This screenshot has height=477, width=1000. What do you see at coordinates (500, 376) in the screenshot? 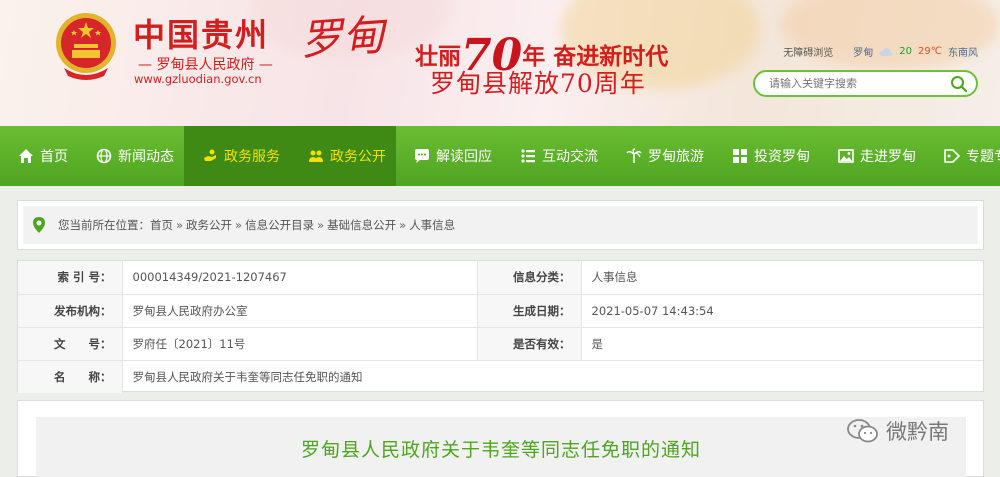
I see `table-row: 名 称： 罗甸县人民政府关于韦奎等同志任免职的通知` at bounding box center [500, 376].